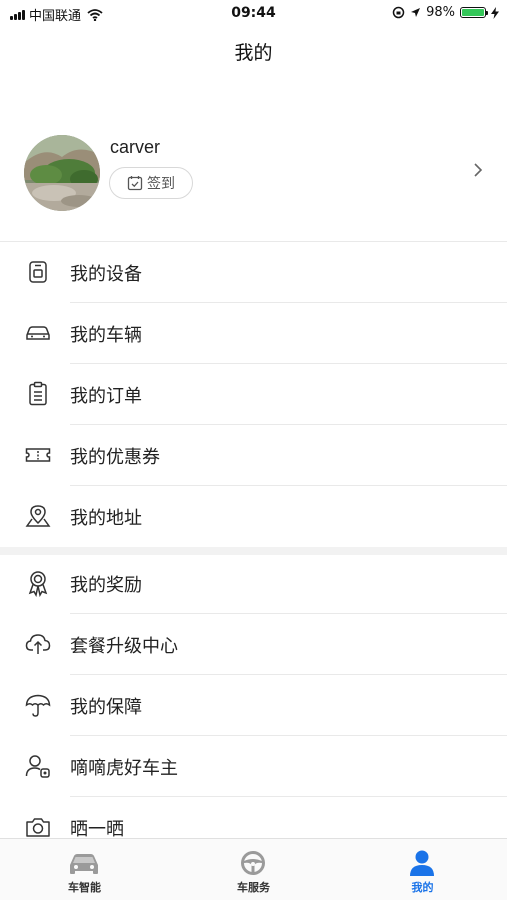 This screenshot has height=901, width=507. I want to click on menu-item-my-protection: 我的保障, so click(253, 705).